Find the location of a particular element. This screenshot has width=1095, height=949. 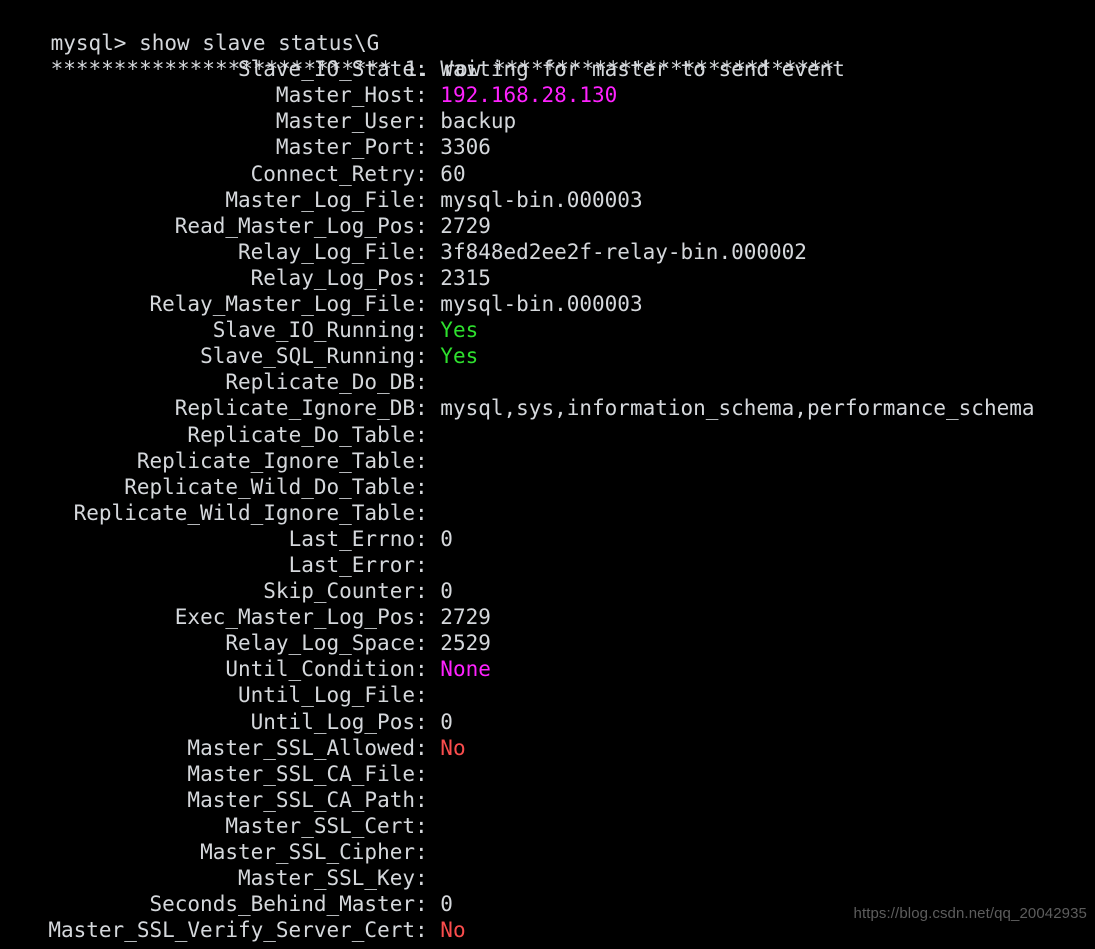

status-row-label: Master_SSL_CA_Path is located at coordinates (301, 799).